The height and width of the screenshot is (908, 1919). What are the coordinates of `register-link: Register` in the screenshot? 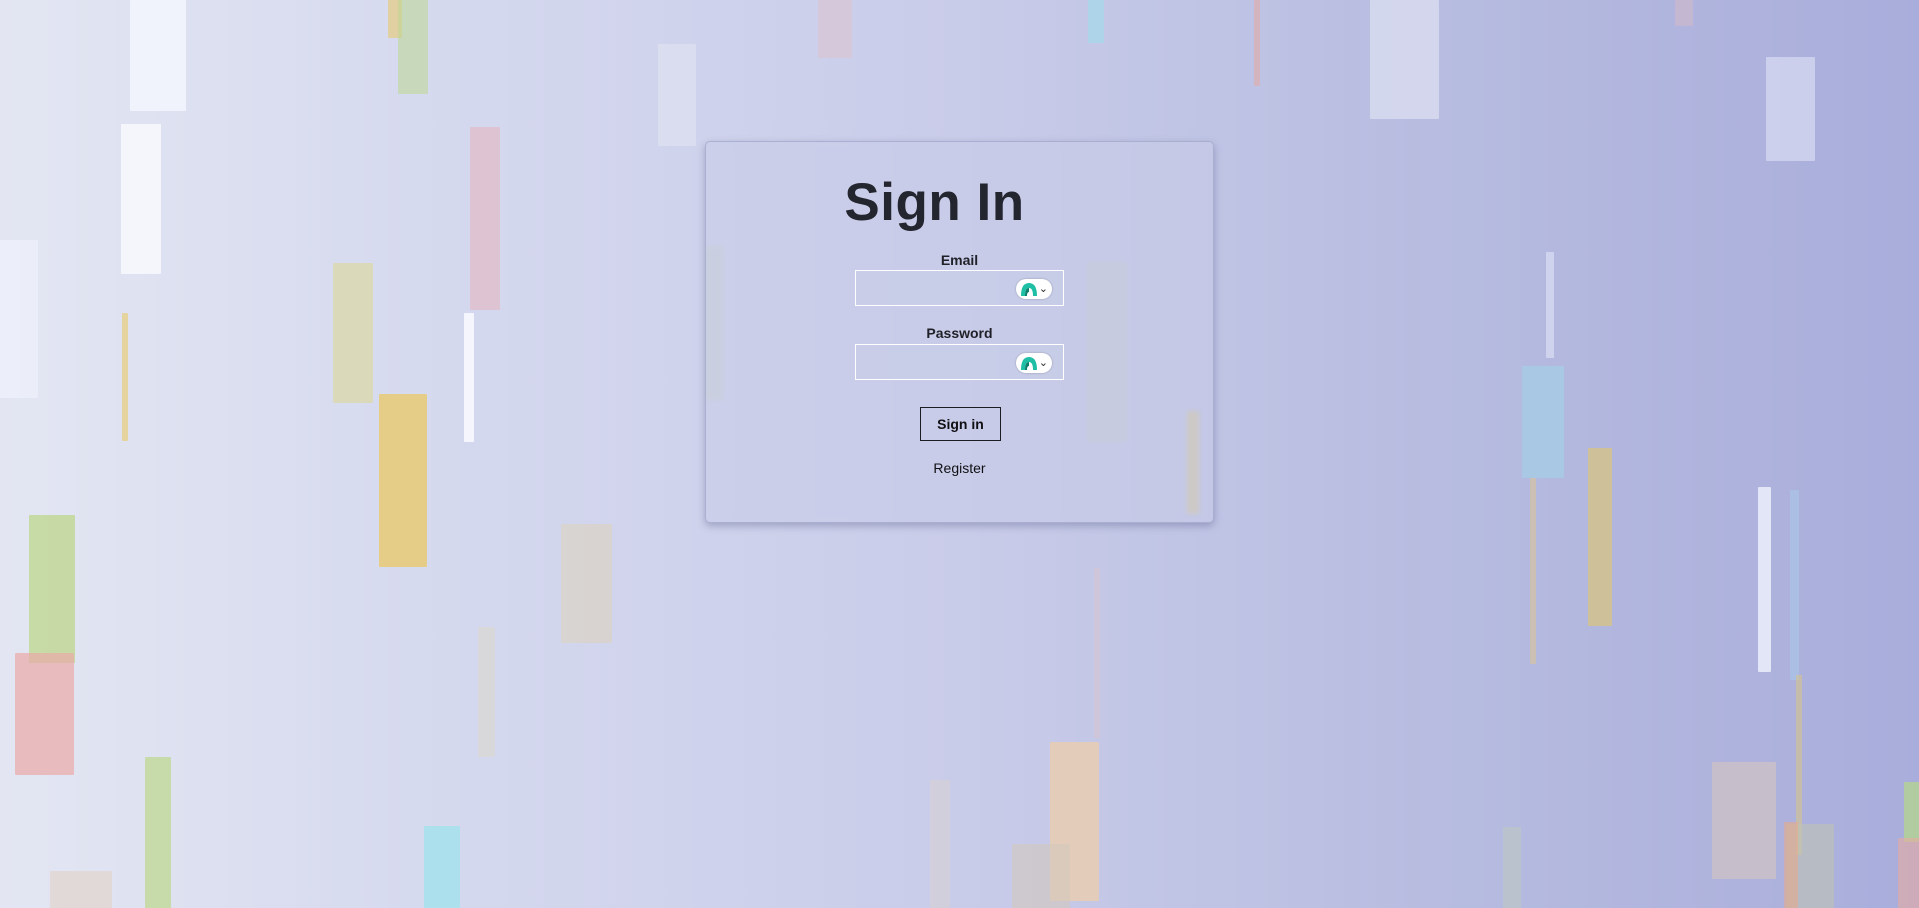 It's located at (959, 468).